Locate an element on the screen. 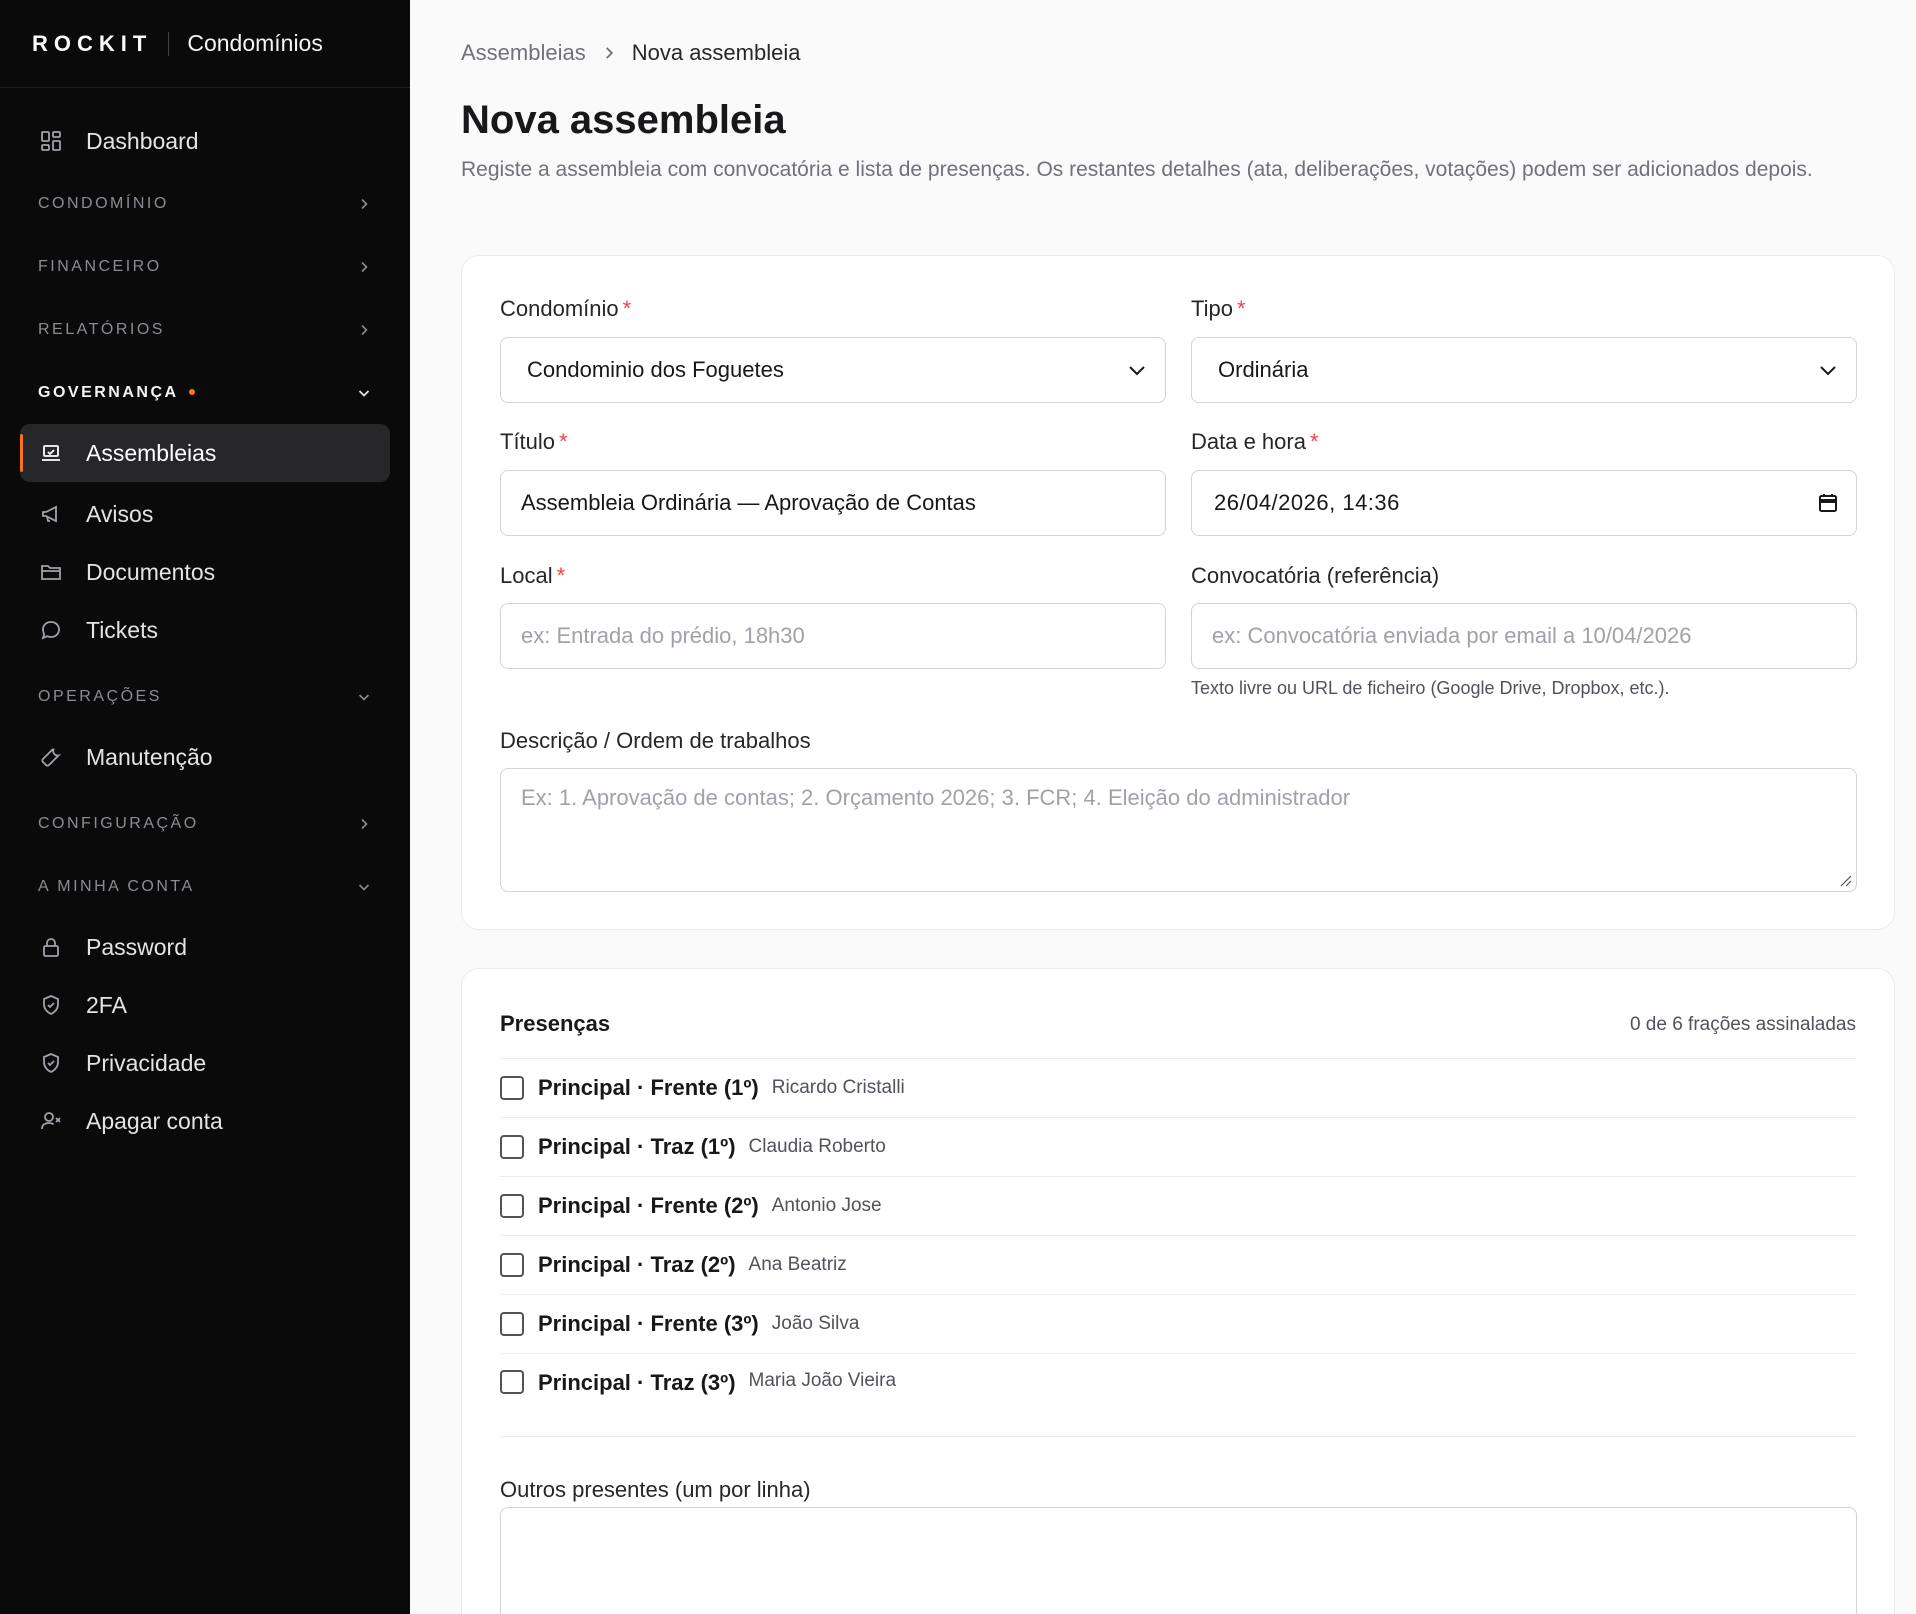 The image size is (1916, 1614). label-text: Descrição / Ordem de trabalhos is located at coordinates (655, 740).